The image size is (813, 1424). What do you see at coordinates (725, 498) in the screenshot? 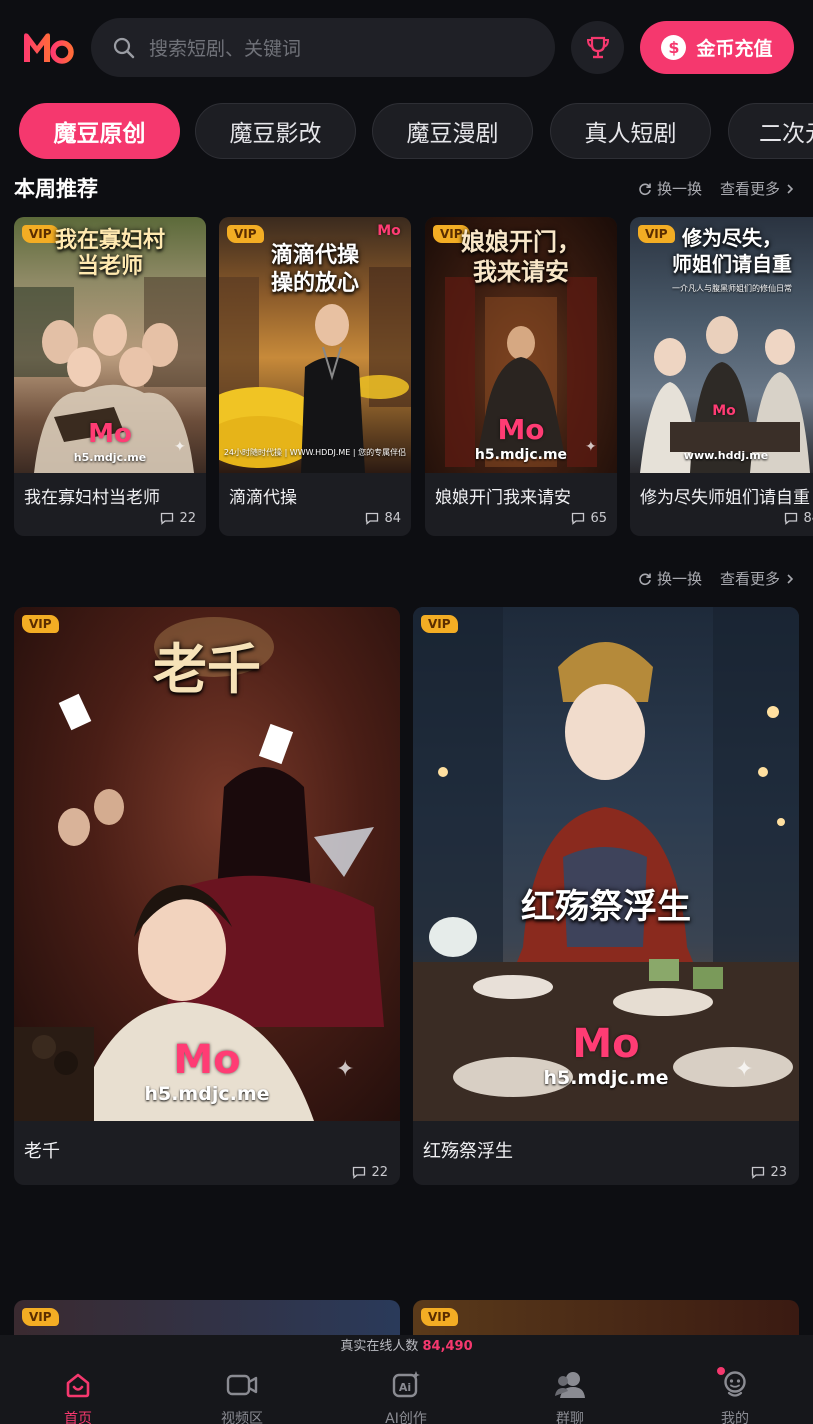
I see `drama-title: 修为尽失师姐们请自重` at bounding box center [725, 498].